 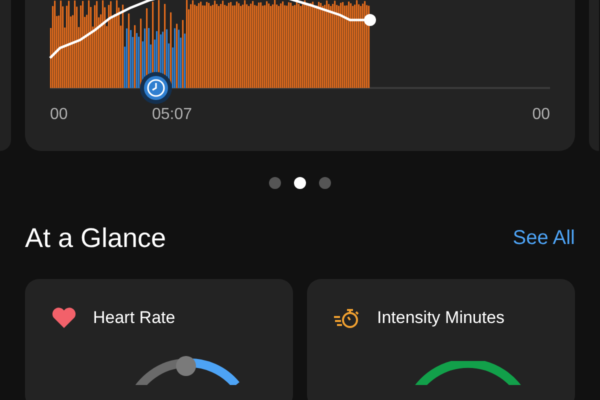 I want to click on see-all-link: See All, so click(x=543, y=238).